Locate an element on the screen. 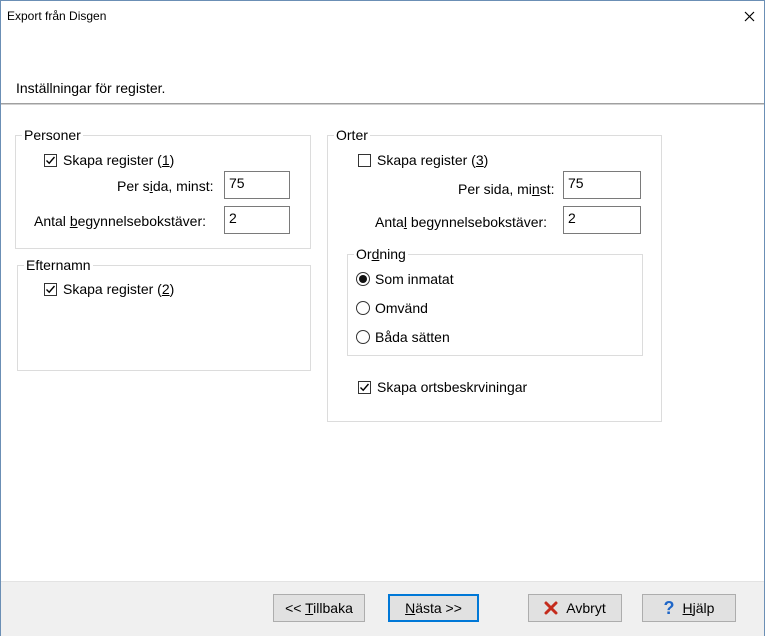 This screenshot has height=636, width=765. radio-bada-satten: Båda sätten is located at coordinates (403, 337).